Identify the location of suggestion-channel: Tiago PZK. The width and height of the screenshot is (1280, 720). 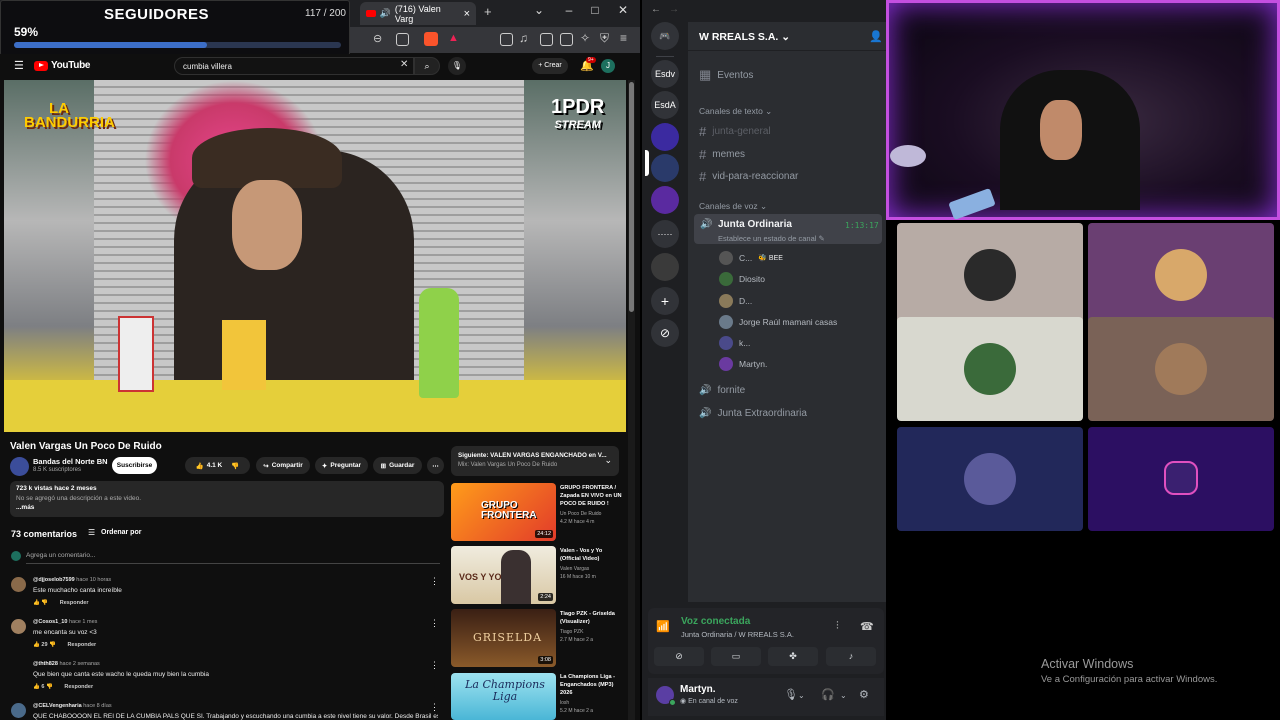
(571, 632).